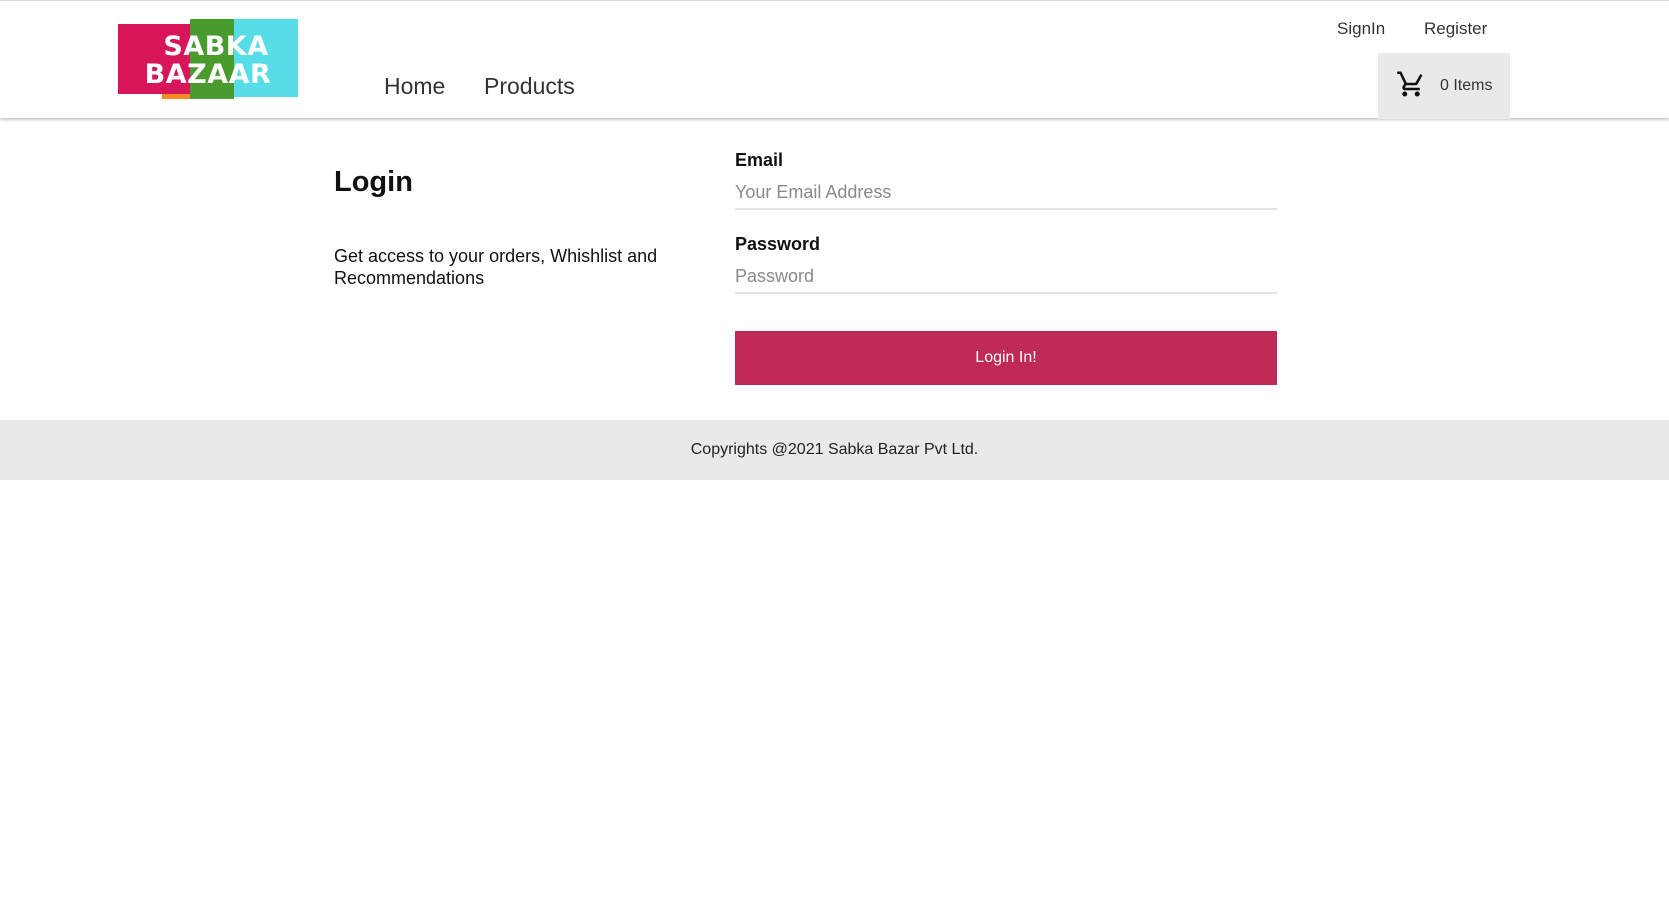  I want to click on cart-button: 0 Items, so click(1444, 86).